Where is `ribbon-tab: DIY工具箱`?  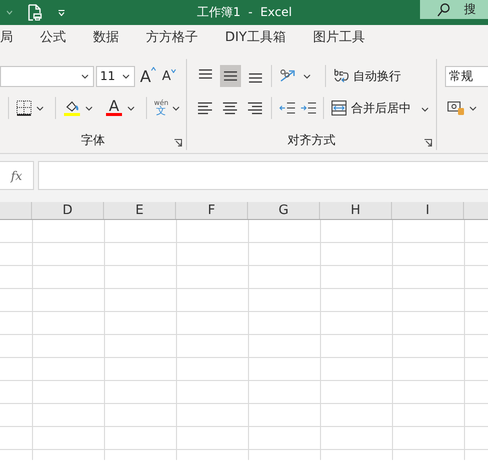
ribbon-tab: DIY工具箱 is located at coordinates (255, 39).